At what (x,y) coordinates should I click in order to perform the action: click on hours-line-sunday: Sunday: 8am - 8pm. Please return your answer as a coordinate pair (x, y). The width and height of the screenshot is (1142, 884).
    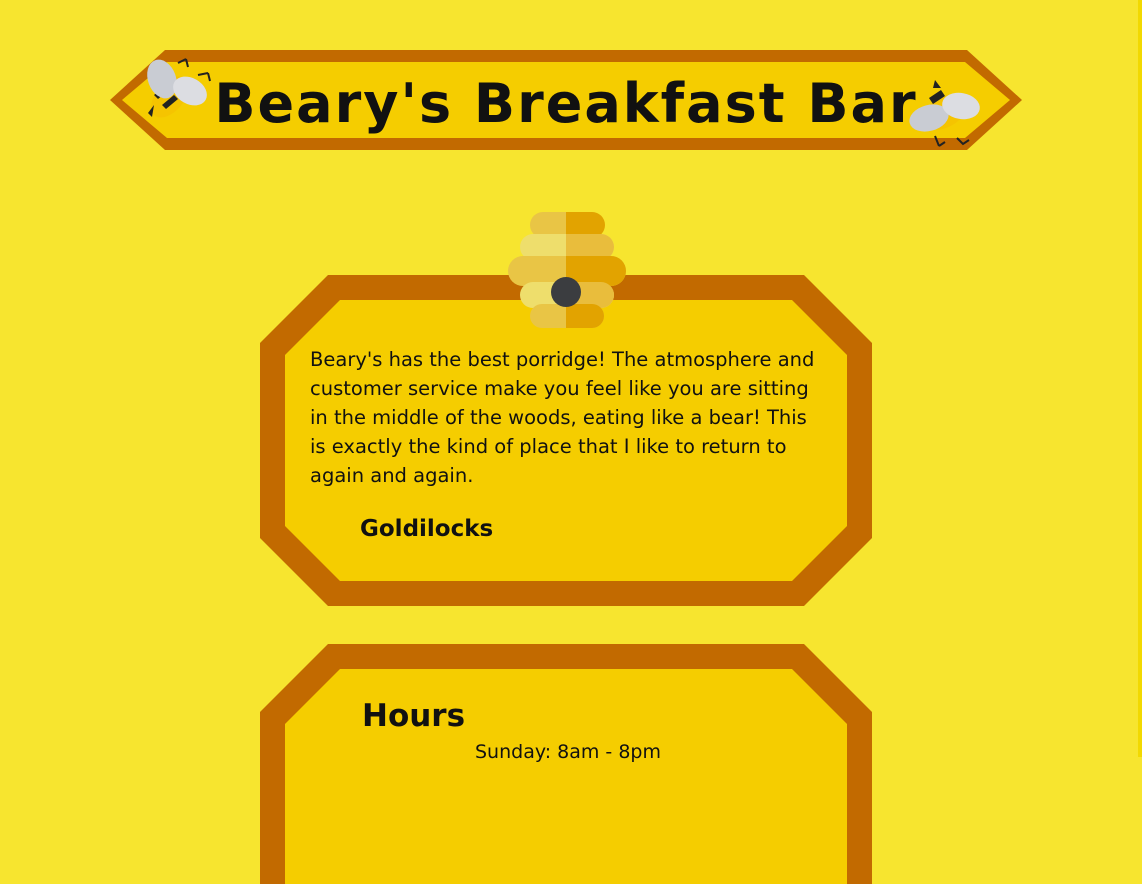
    Looking at the image, I should click on (568, 752).